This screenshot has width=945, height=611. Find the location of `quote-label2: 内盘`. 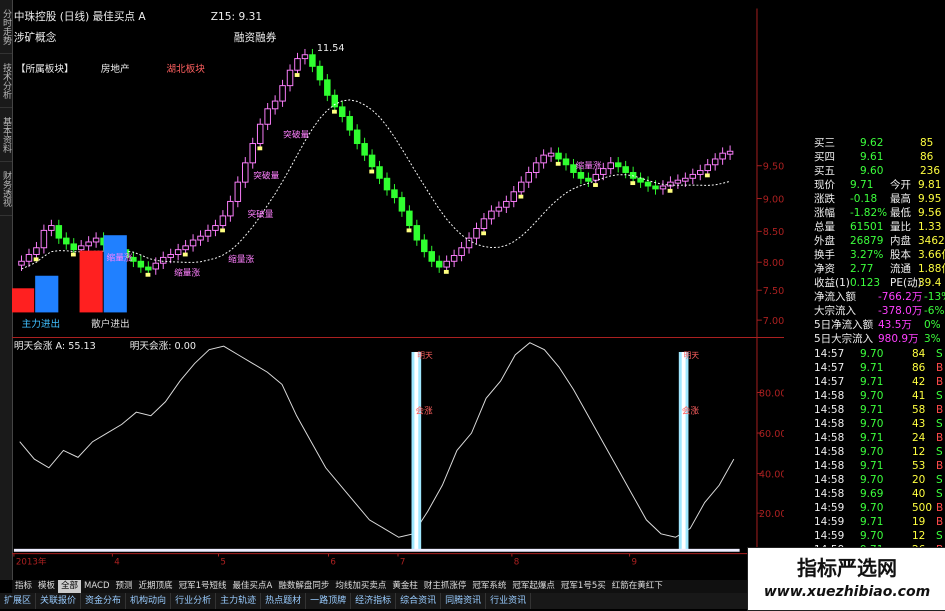

quote-label2: 内盘 is located at coordinates (900, 241).